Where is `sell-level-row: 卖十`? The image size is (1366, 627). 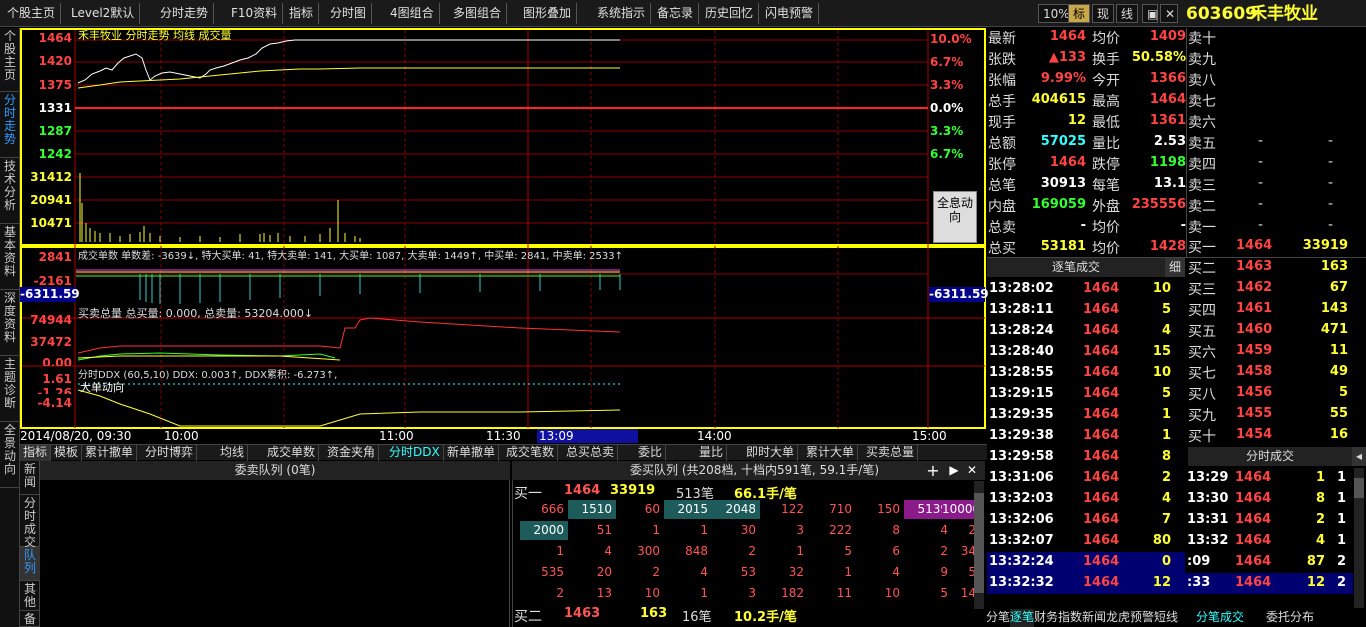
sell-level-row: 卖十 is located at coordinates (1277, 38).